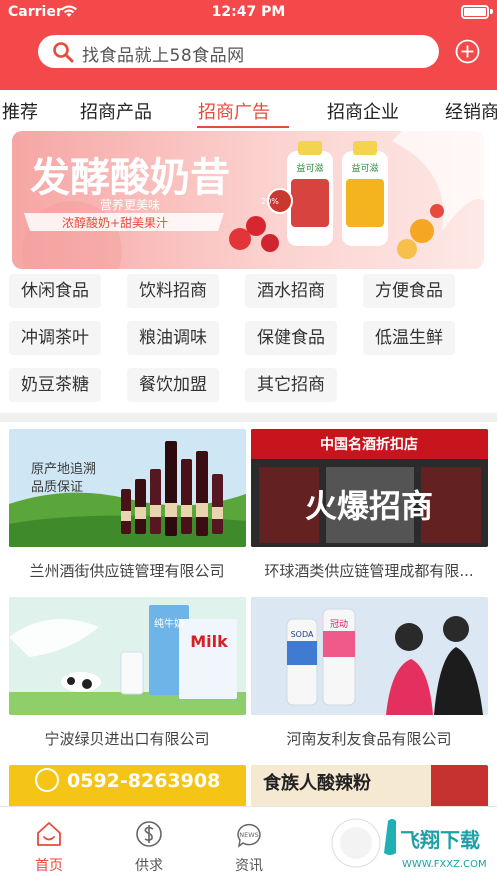 The image size is (497, 883). What do you see at coordinates (130, 177) in the screenshot?
I see `banner-headline: 发酵酸奶昔` at bounding box center [130, 177].